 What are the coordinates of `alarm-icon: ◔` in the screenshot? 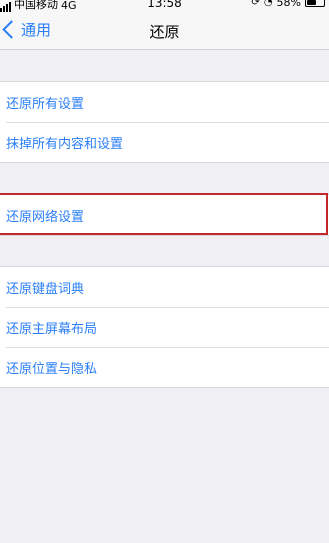 It's located at (268, 4).